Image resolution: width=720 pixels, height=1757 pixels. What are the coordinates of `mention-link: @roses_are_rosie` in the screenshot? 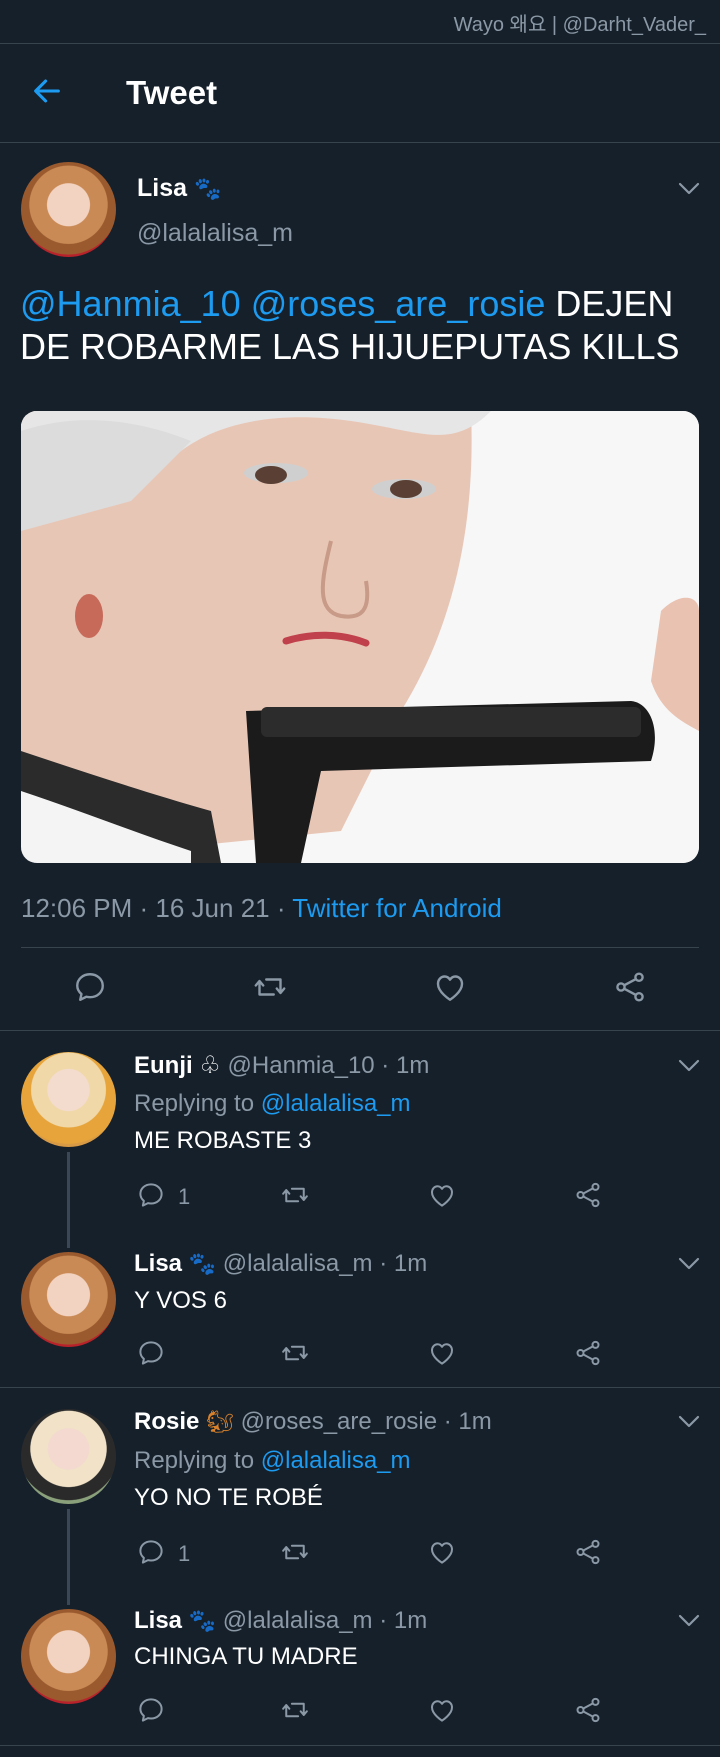 It's located at (398, 303).